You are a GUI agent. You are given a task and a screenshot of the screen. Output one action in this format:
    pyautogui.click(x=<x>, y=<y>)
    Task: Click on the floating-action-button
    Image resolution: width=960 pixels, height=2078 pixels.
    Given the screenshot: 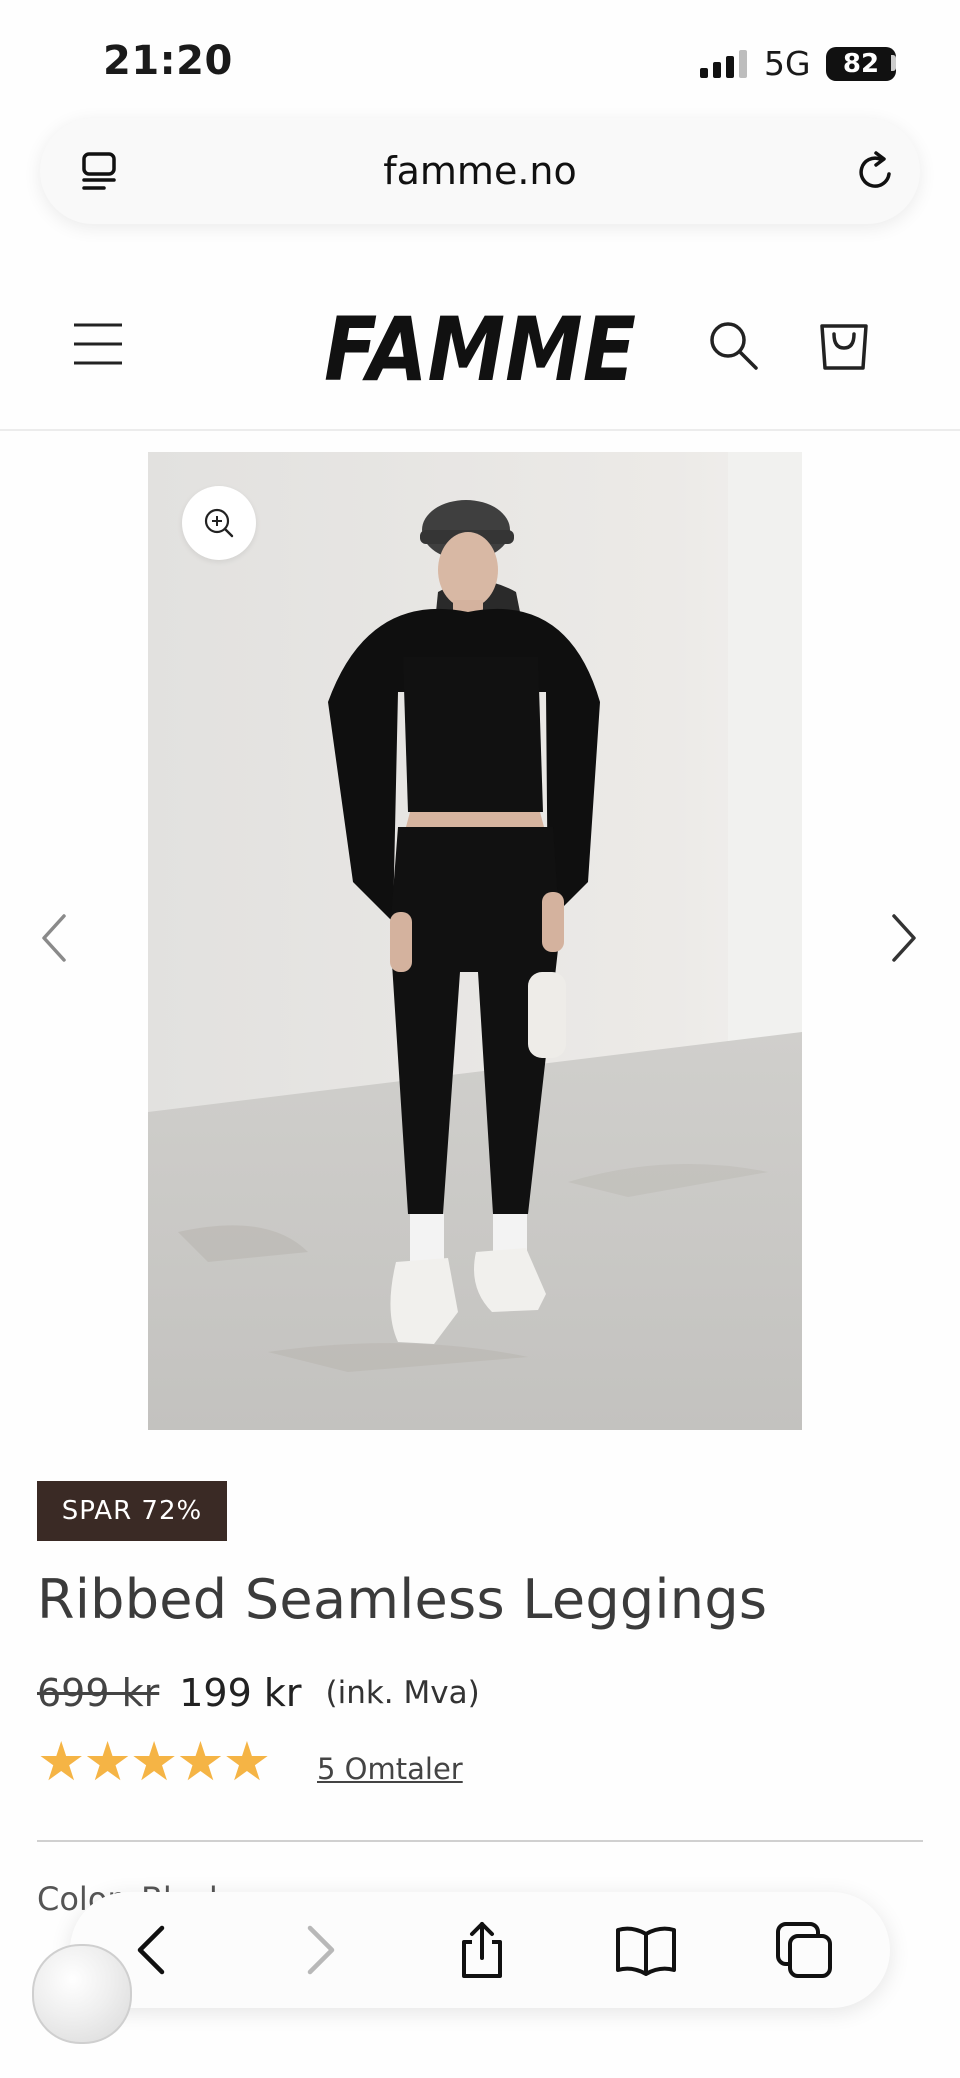 What is the action you would take?
    pyautogui.click(x=82, y=1994)
    